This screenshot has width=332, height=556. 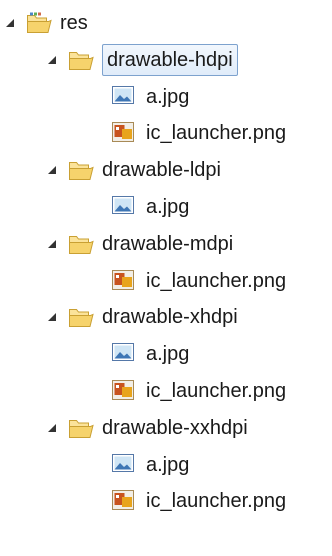 I want to click on tree-node-folder: drawable-xxhdpi, so click(x=147, y=428).